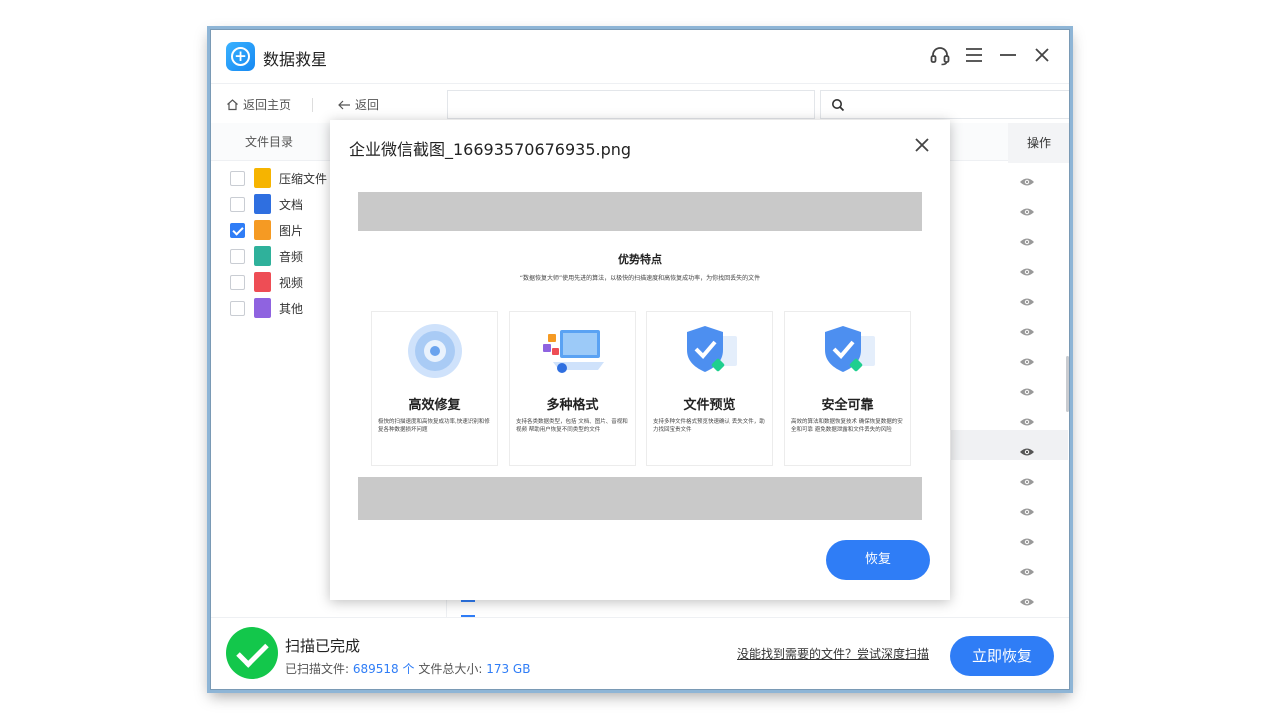 The width and height of the screenshot is (1280, 720). Describe the element at coordinates (709, 388) in the screenshot. I see `feature-card: 文件预览 支持多种文件格式预览快速确认 丢失文件，助力找回宝贵文件` at that location.